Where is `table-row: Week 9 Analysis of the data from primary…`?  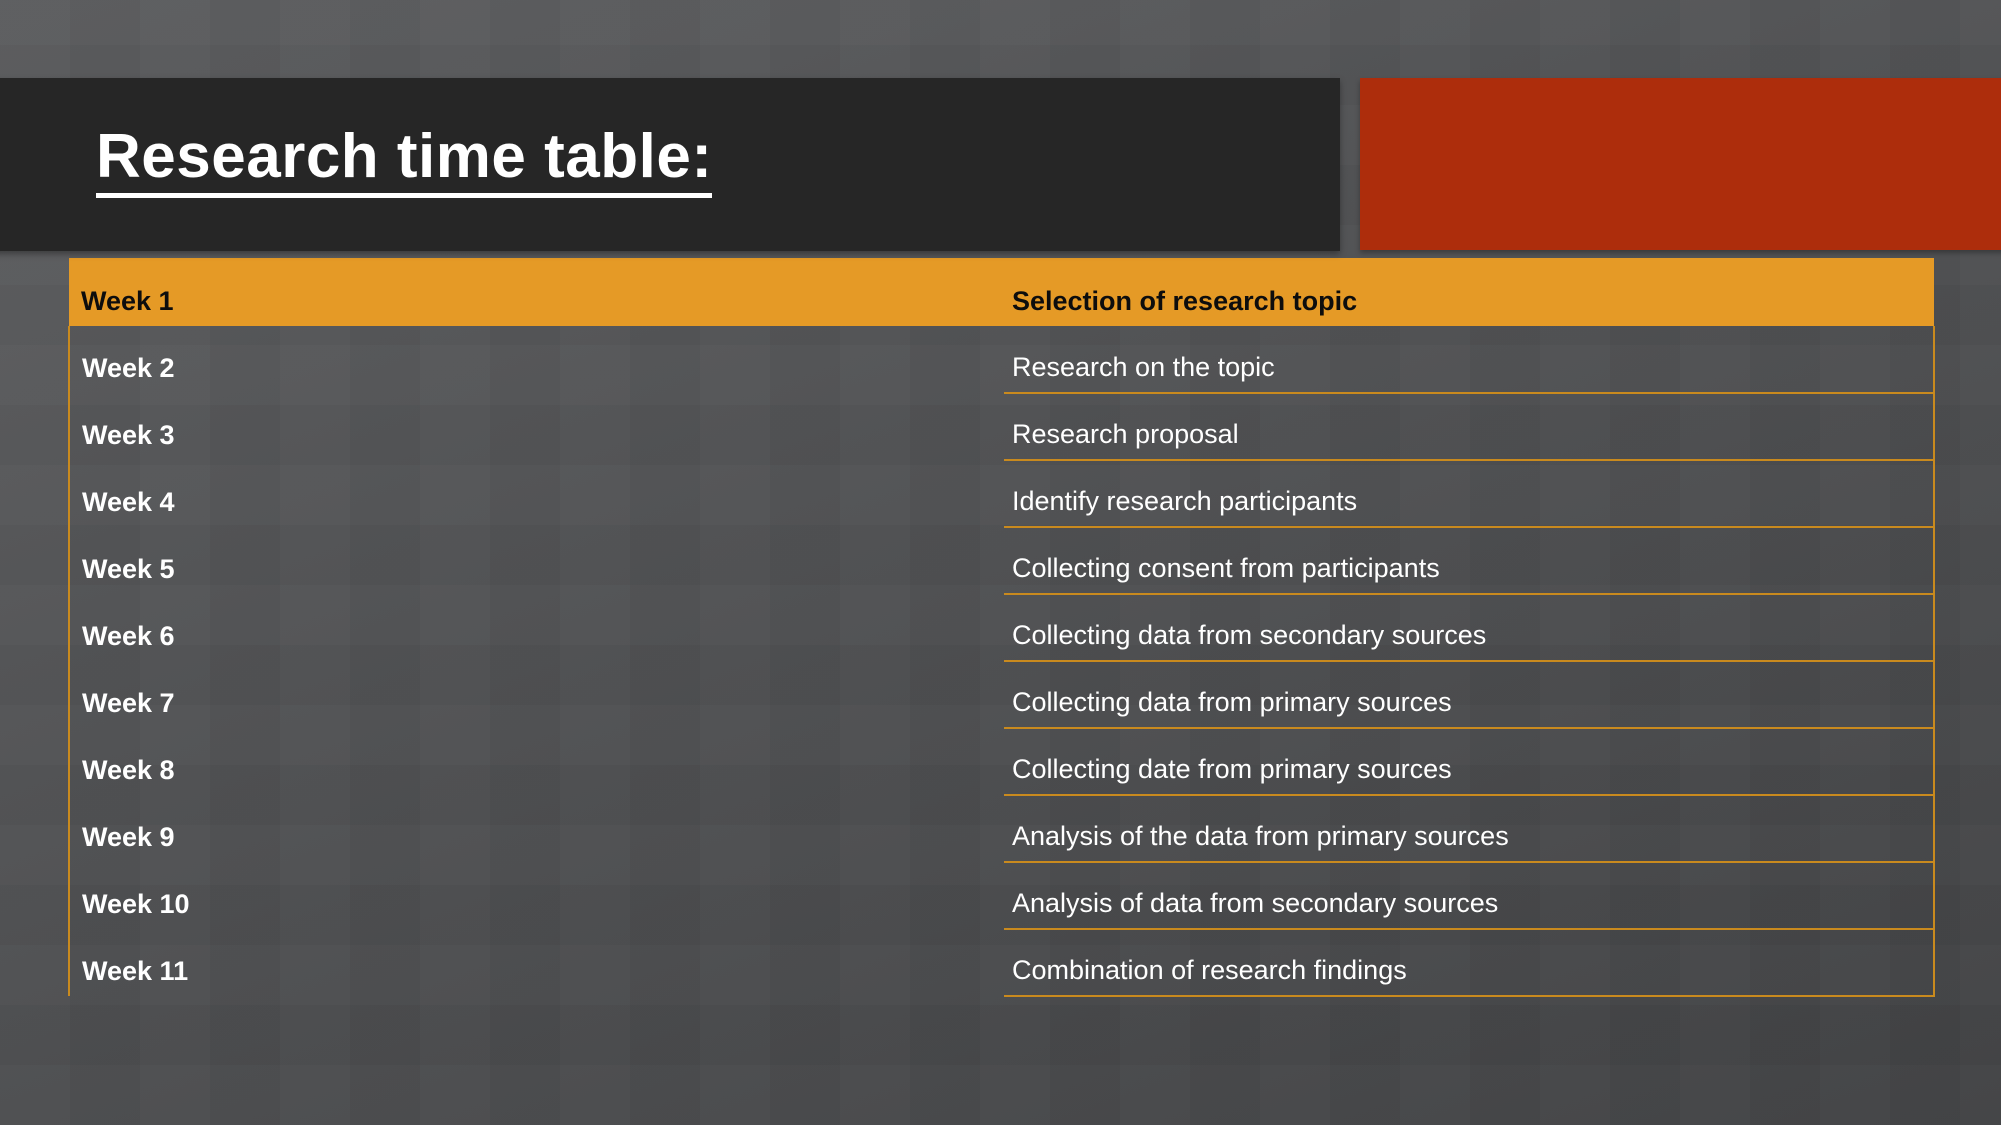 table-row: Week 9 Analysis of the data from primary… is located at coordinates (1001, 829).